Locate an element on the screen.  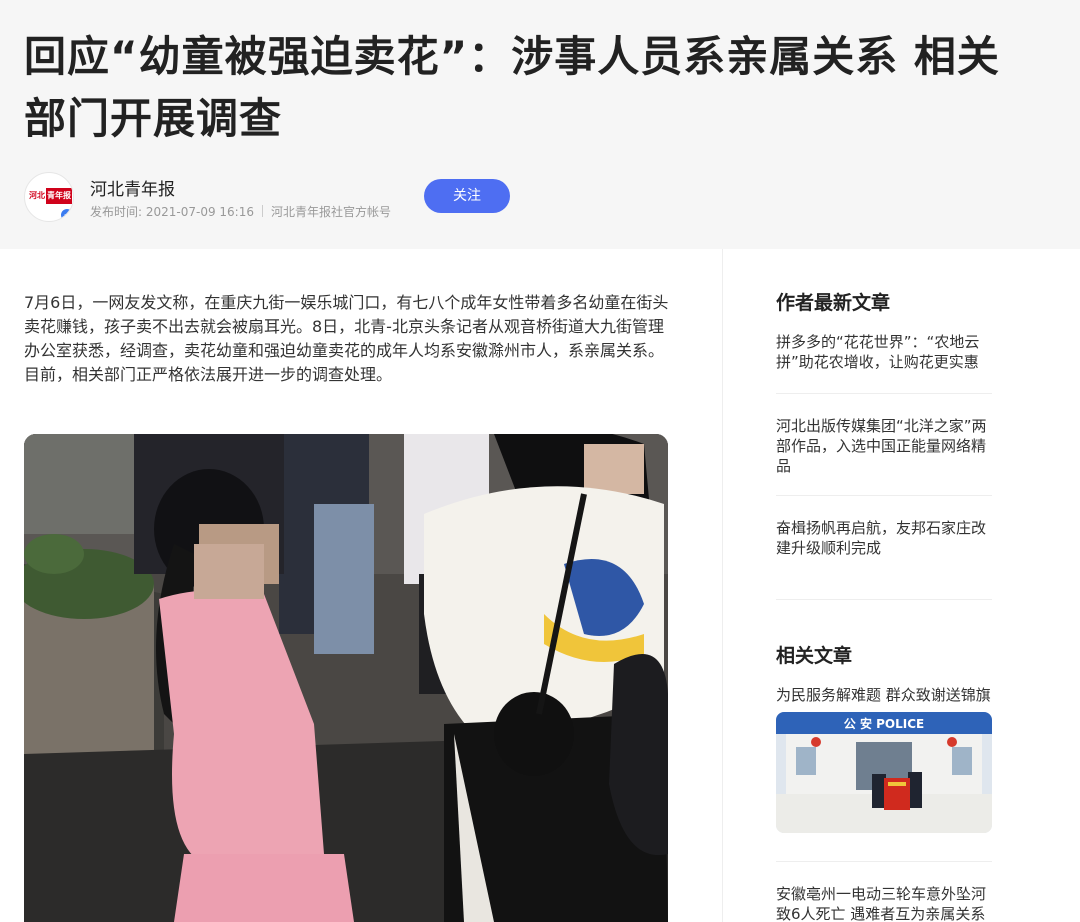
newspaper-logo: 河北 青年报 is located at coordinates (50, 196).